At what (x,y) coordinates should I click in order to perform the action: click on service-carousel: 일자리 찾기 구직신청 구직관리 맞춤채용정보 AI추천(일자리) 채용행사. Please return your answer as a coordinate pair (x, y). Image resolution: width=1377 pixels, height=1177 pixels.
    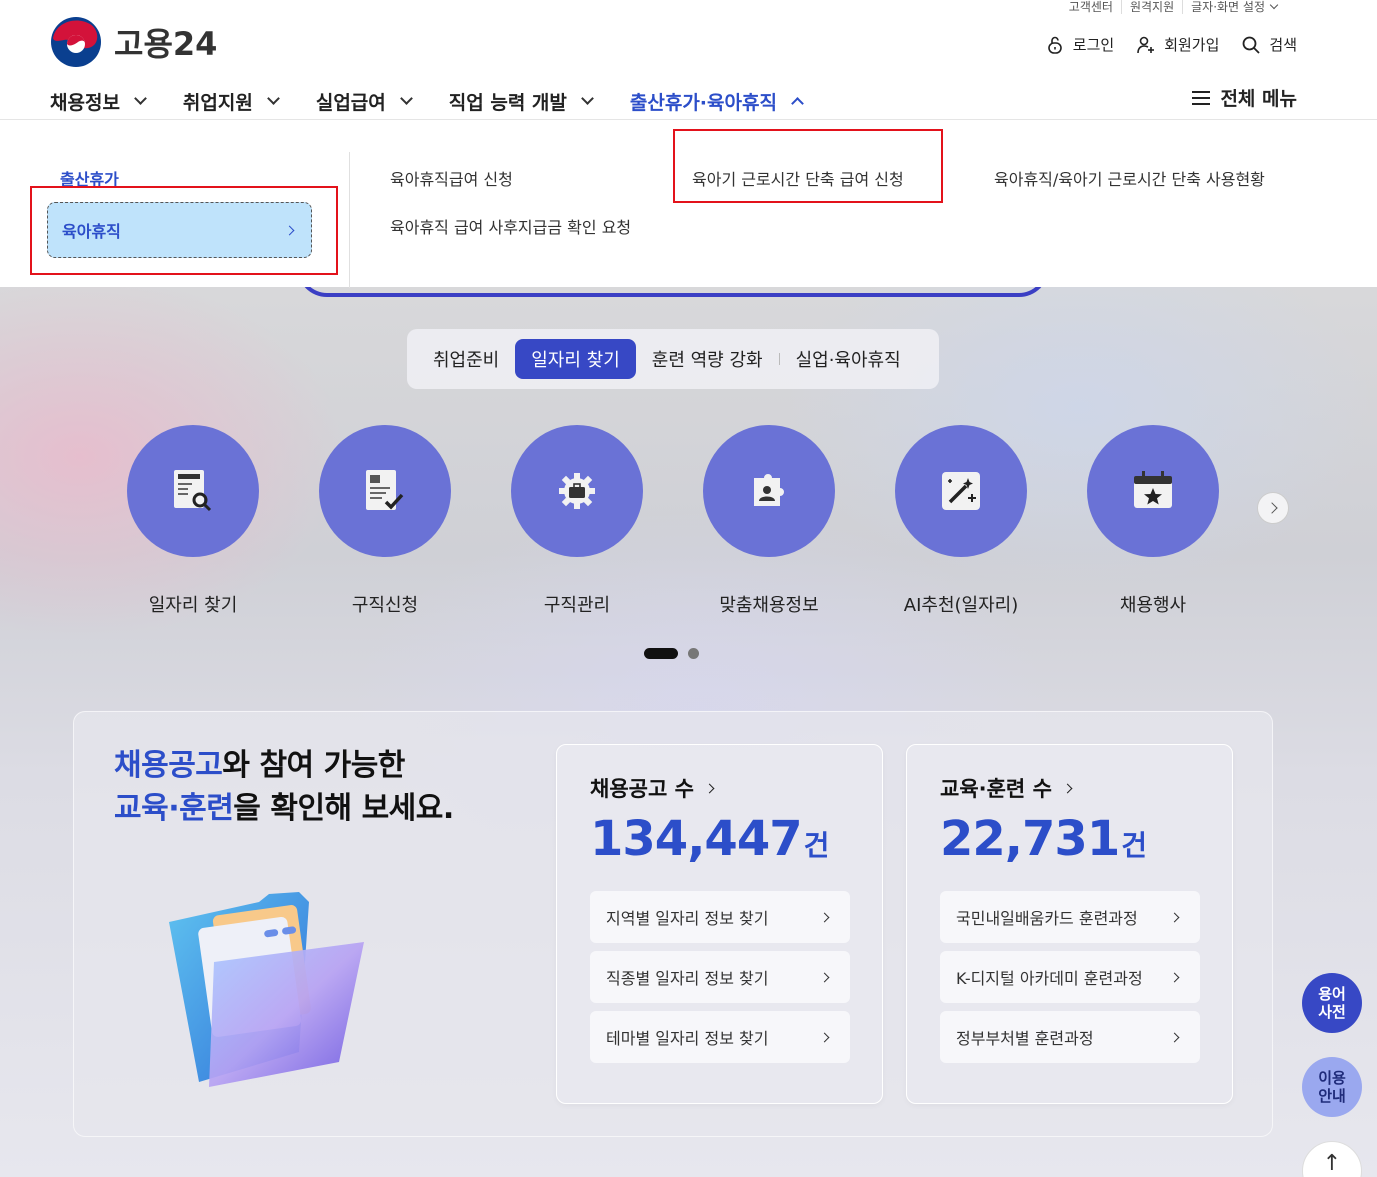
    Looking at the image, I should click on (673, 521).